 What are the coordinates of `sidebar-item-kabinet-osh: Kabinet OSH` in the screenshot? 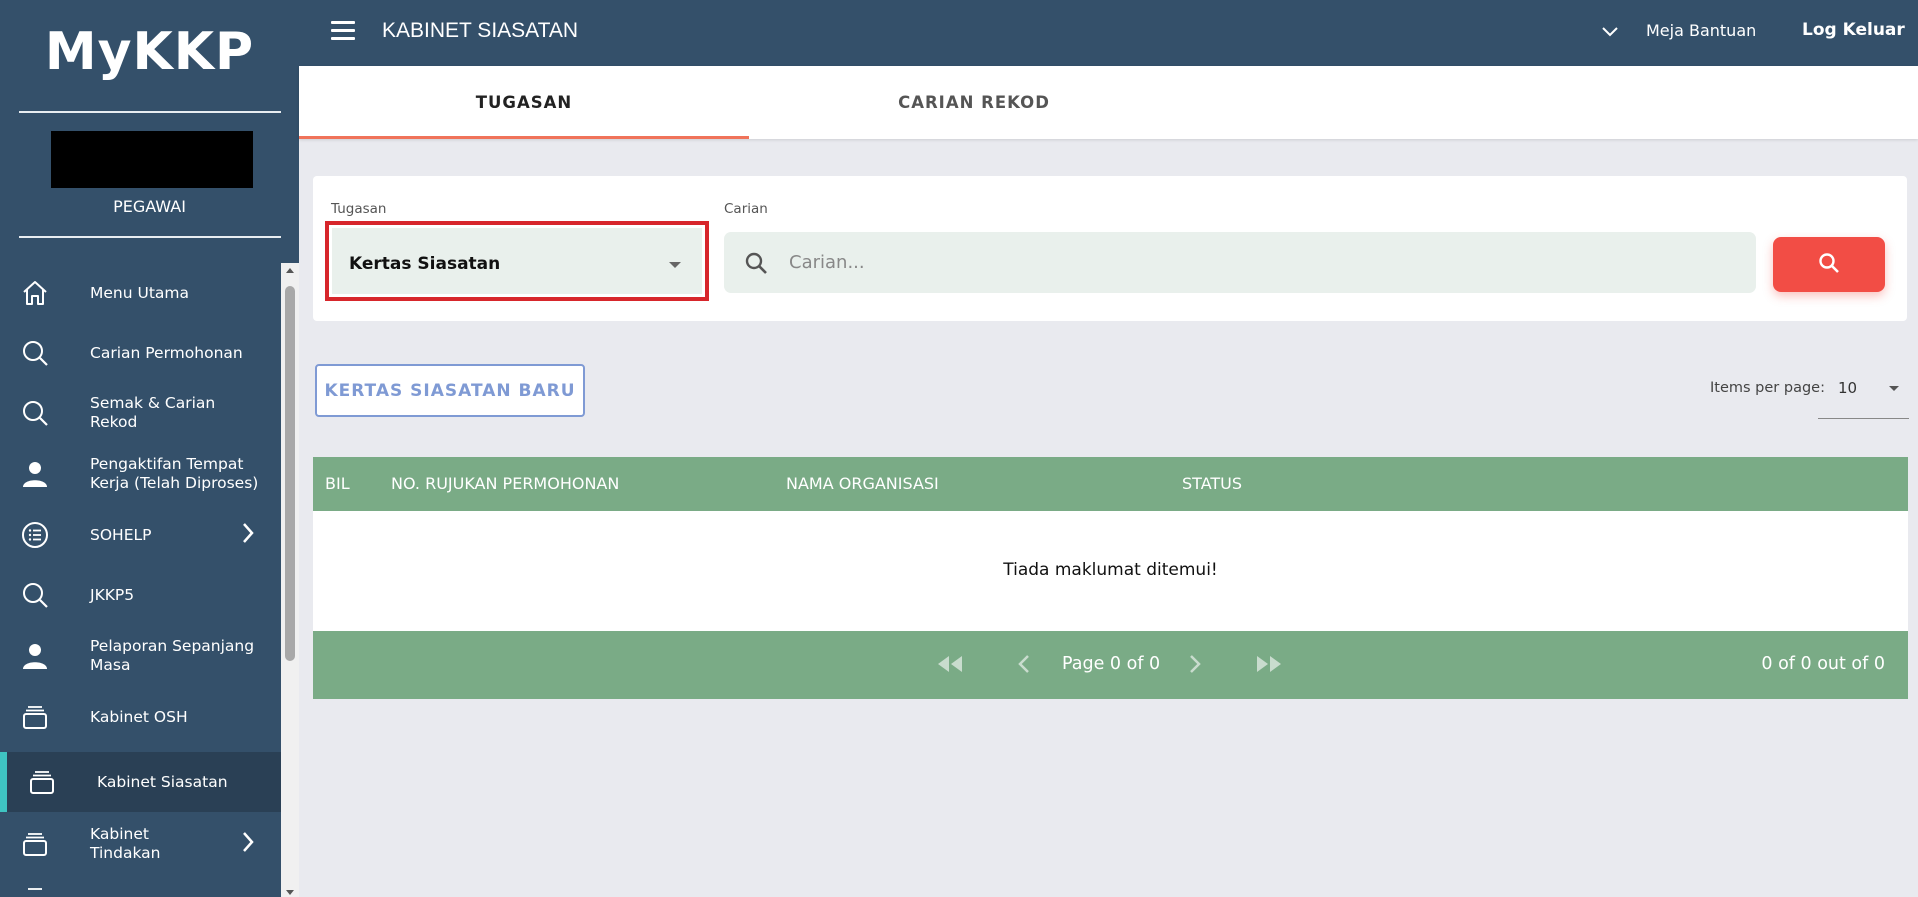 It's located at (140, 717).